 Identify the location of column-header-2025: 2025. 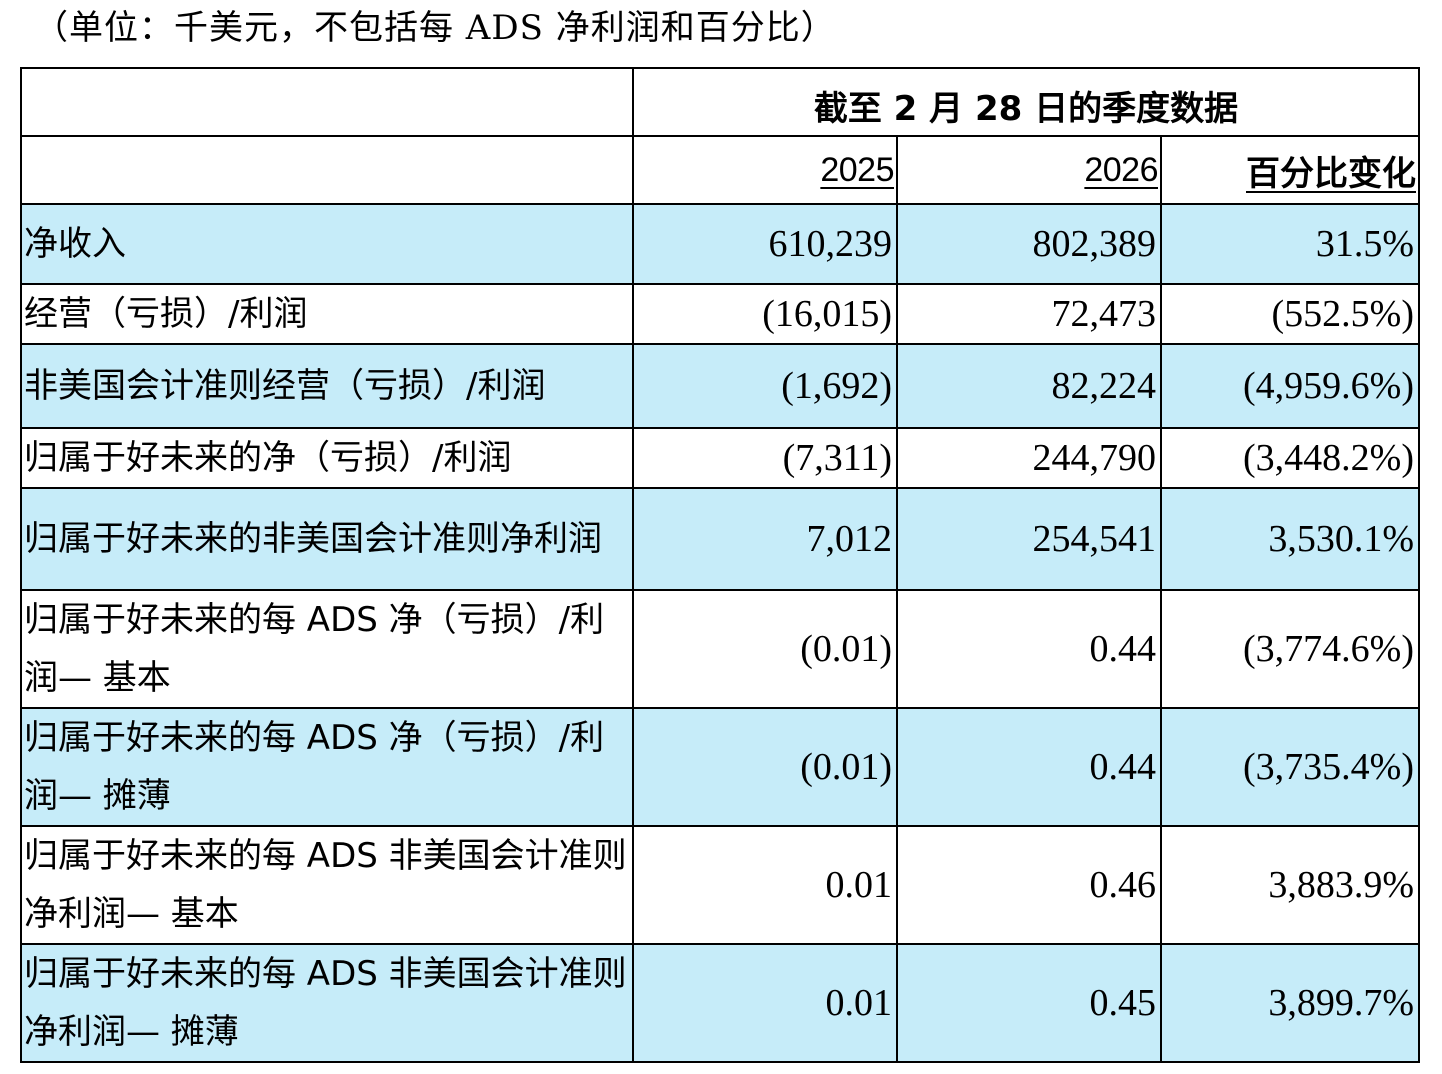
(765, 170).